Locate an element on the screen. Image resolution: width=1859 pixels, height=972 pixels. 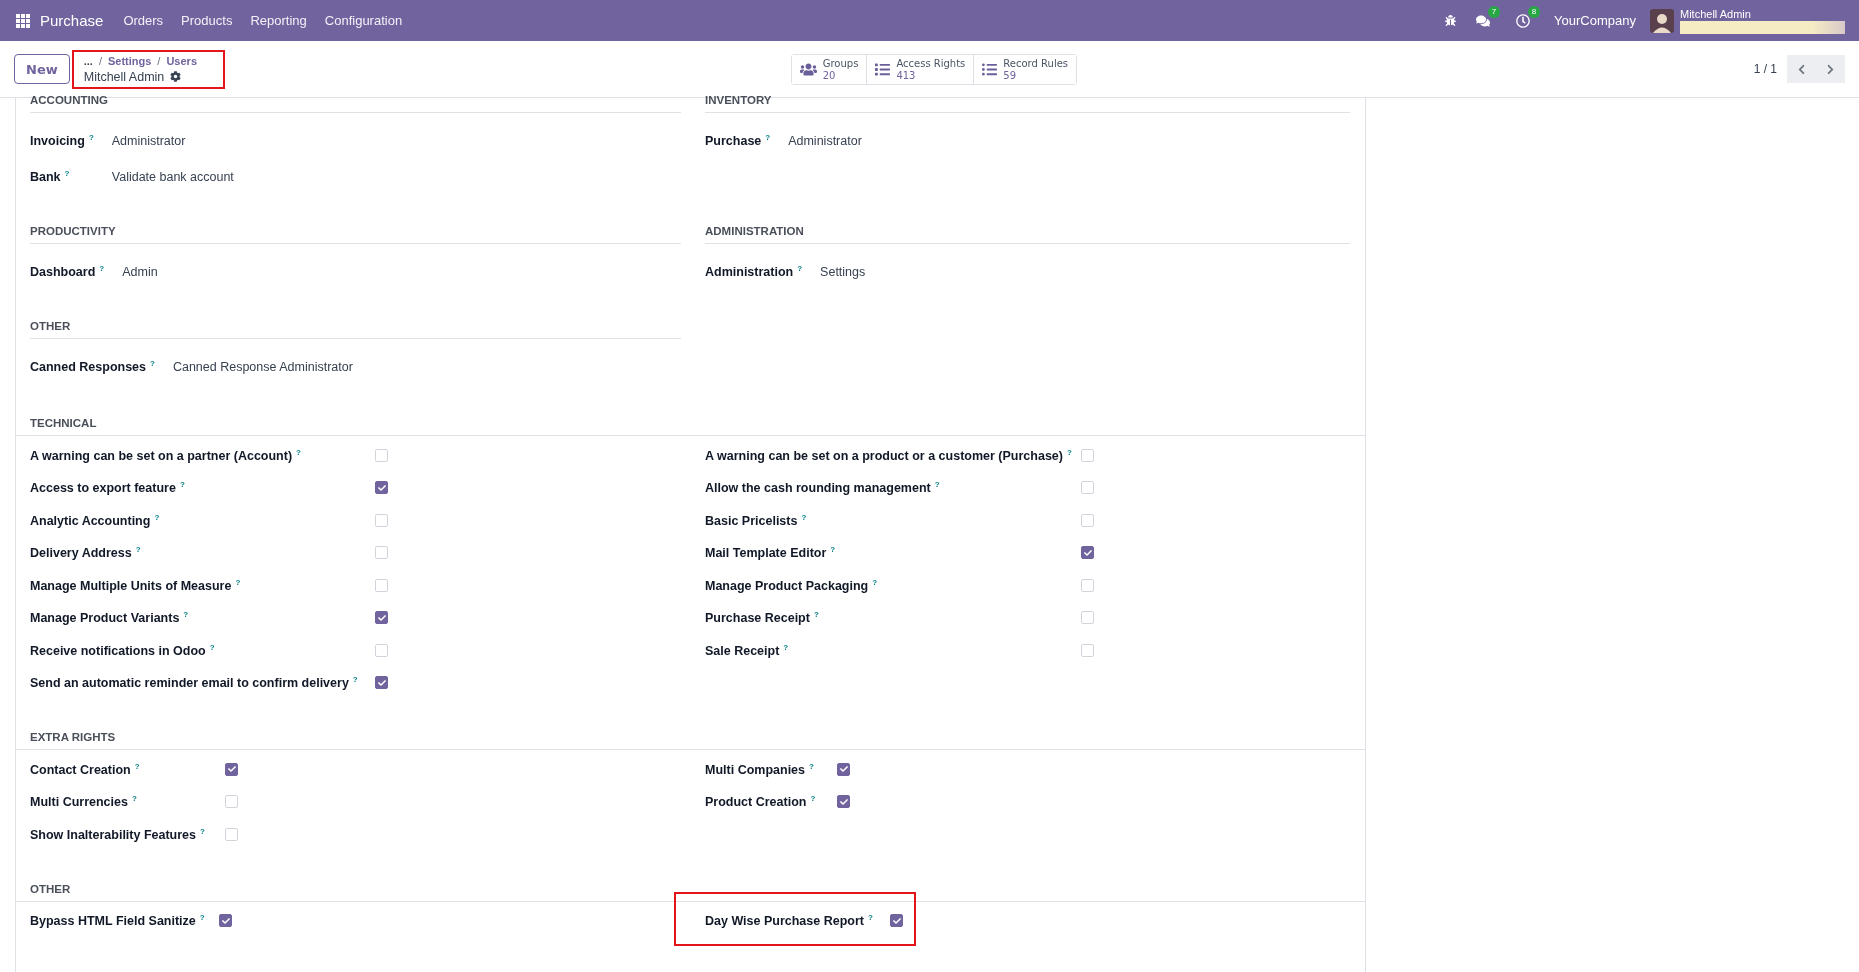
field-label: Invoicing $^{?}$ is located at coordinates (62, 141).